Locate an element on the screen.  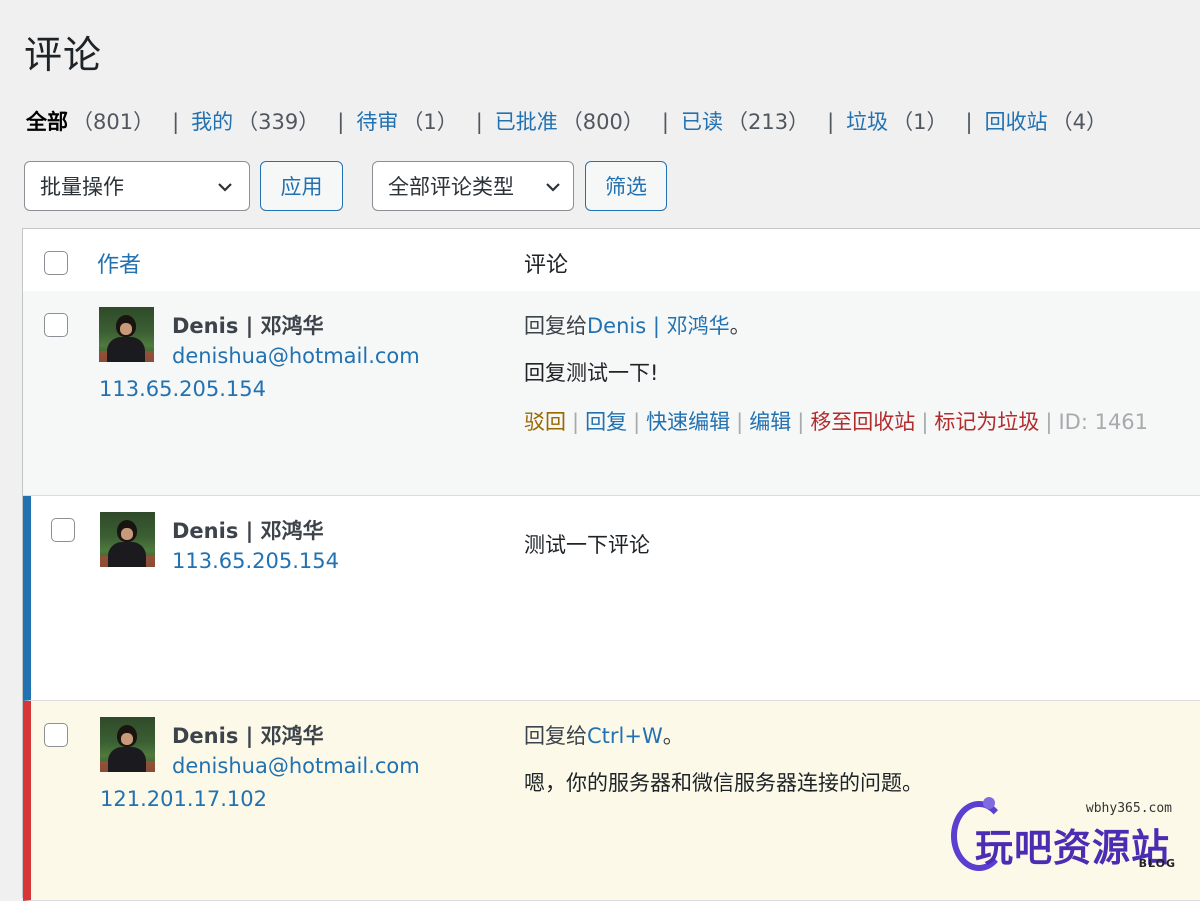
reply-to-link: Ctrl+W is located at coordinates (625, 736).